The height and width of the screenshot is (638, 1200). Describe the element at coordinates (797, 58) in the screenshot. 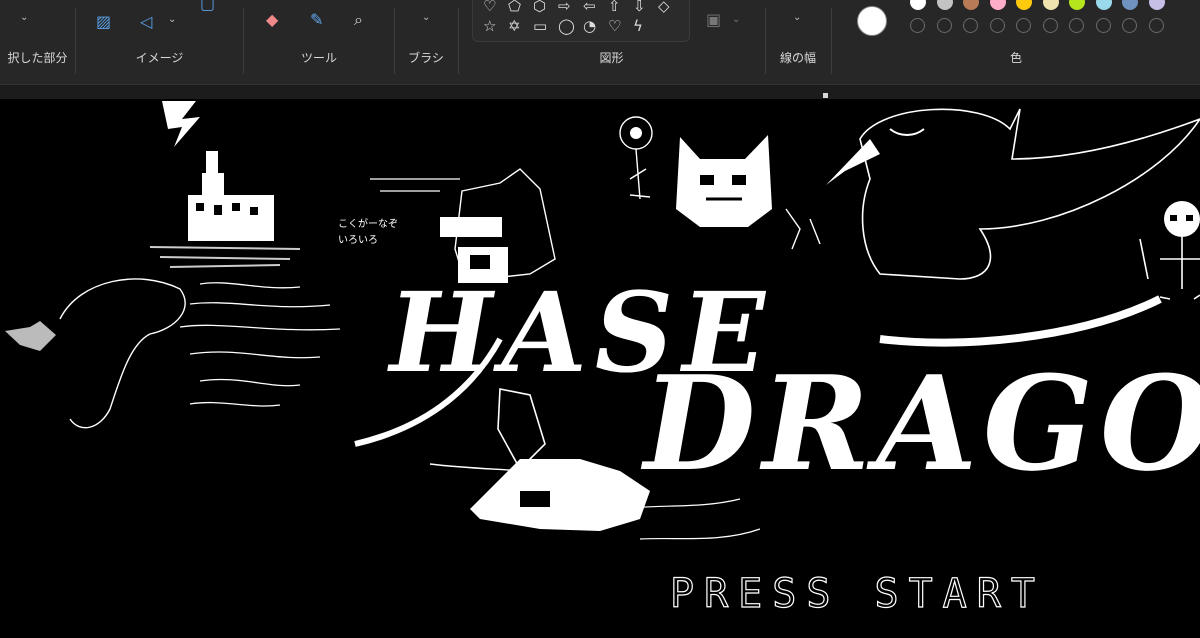

I see `line-width-group-label: 線の幅` at that location.